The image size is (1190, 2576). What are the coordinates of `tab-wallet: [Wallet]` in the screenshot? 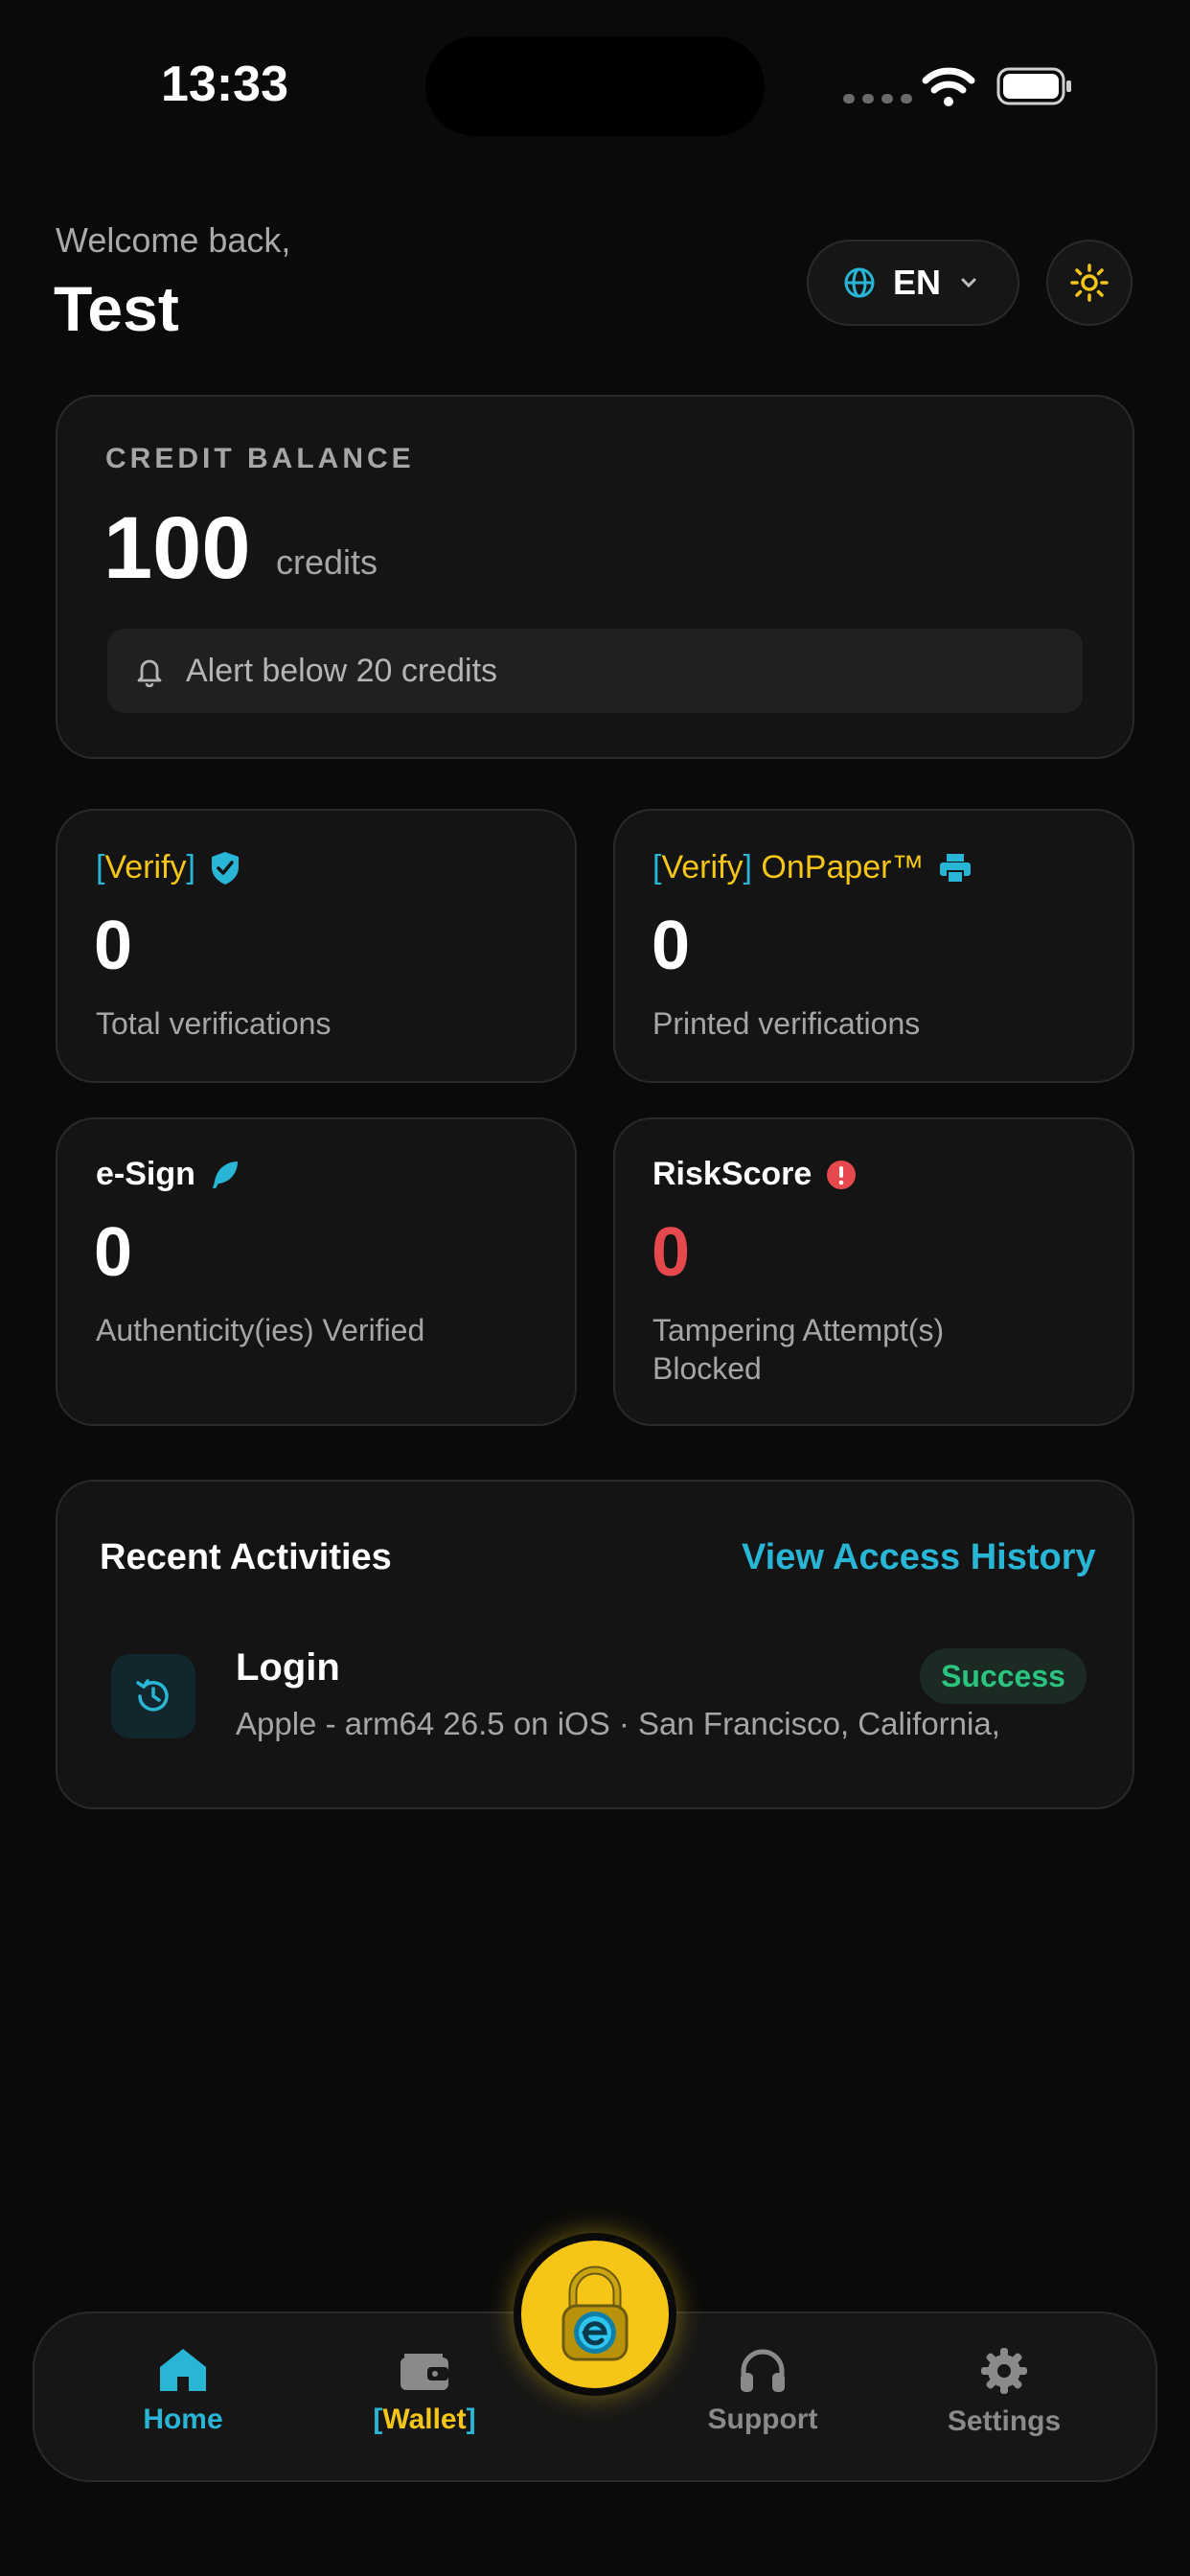 It's located at (425, 2391).